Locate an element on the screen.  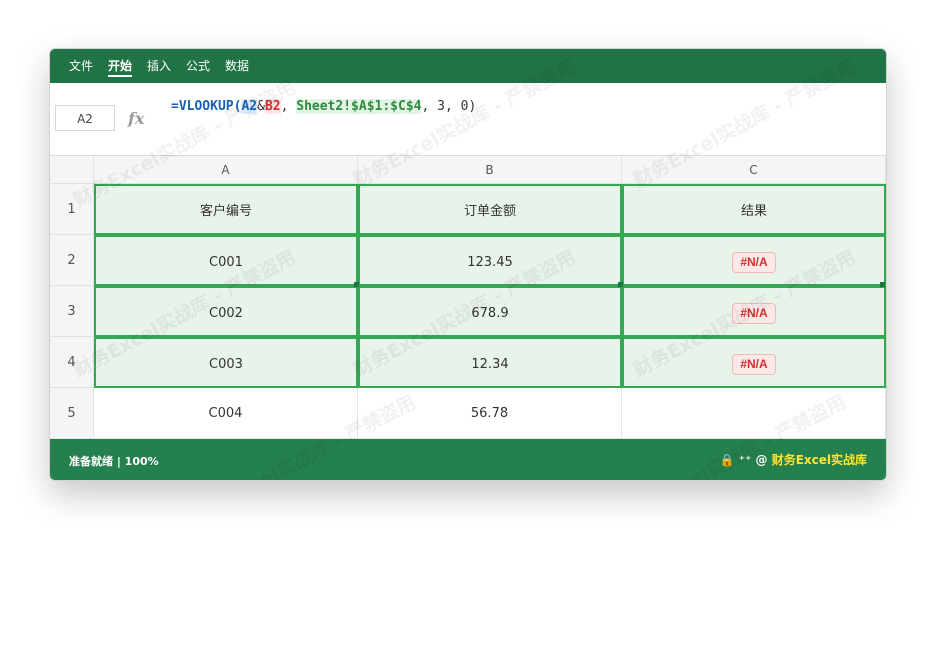
formula-ref-b2: B2 is located at coordinates (272, 106).